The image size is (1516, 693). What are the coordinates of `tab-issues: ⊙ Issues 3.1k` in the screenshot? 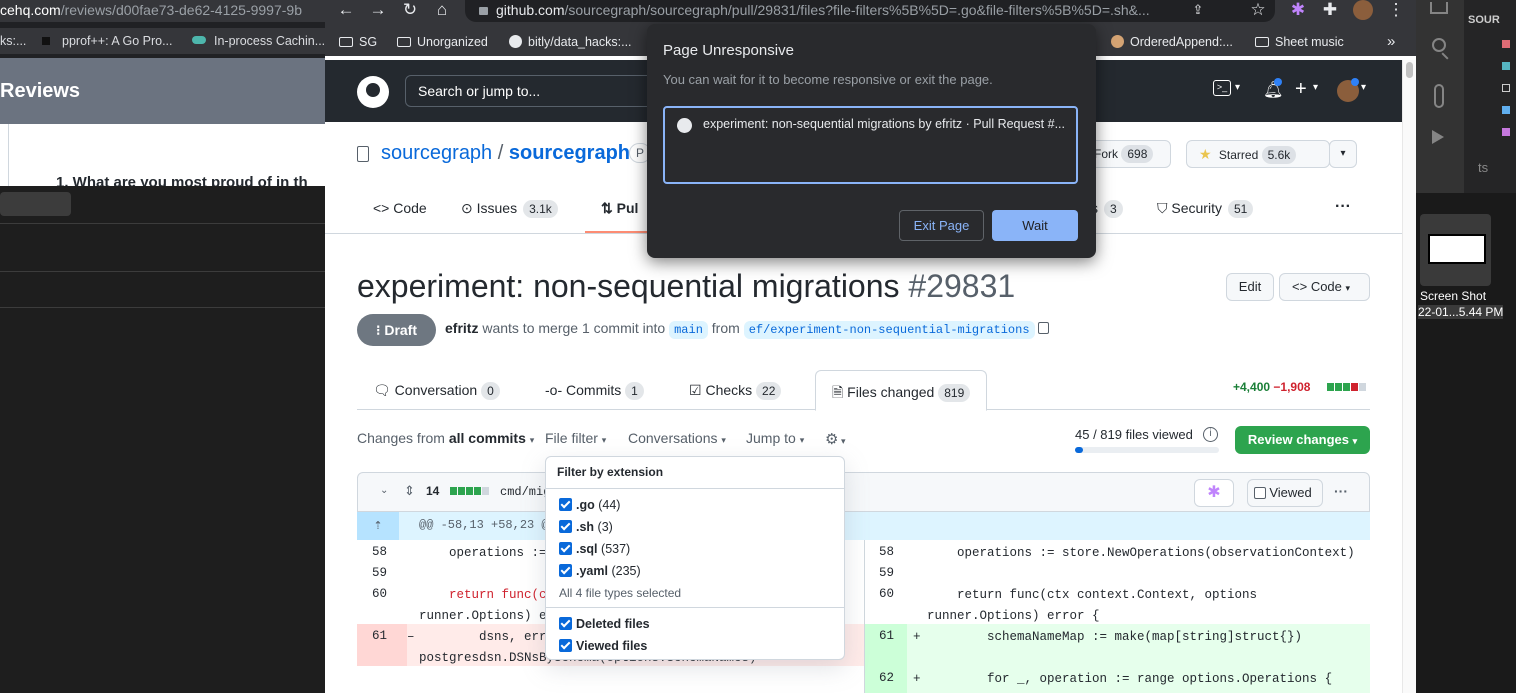 It's located at (509, 209).